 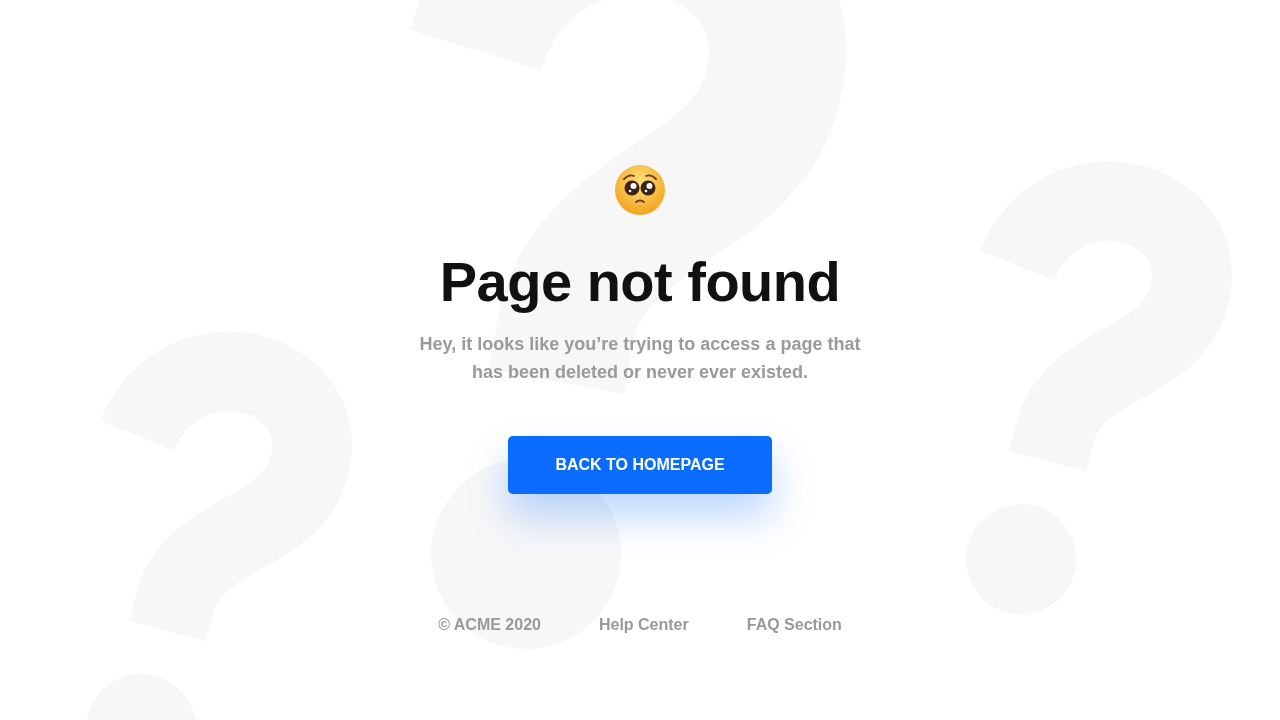 I want to click on footer-link: FAQ Section, so click(x=794, y=625).